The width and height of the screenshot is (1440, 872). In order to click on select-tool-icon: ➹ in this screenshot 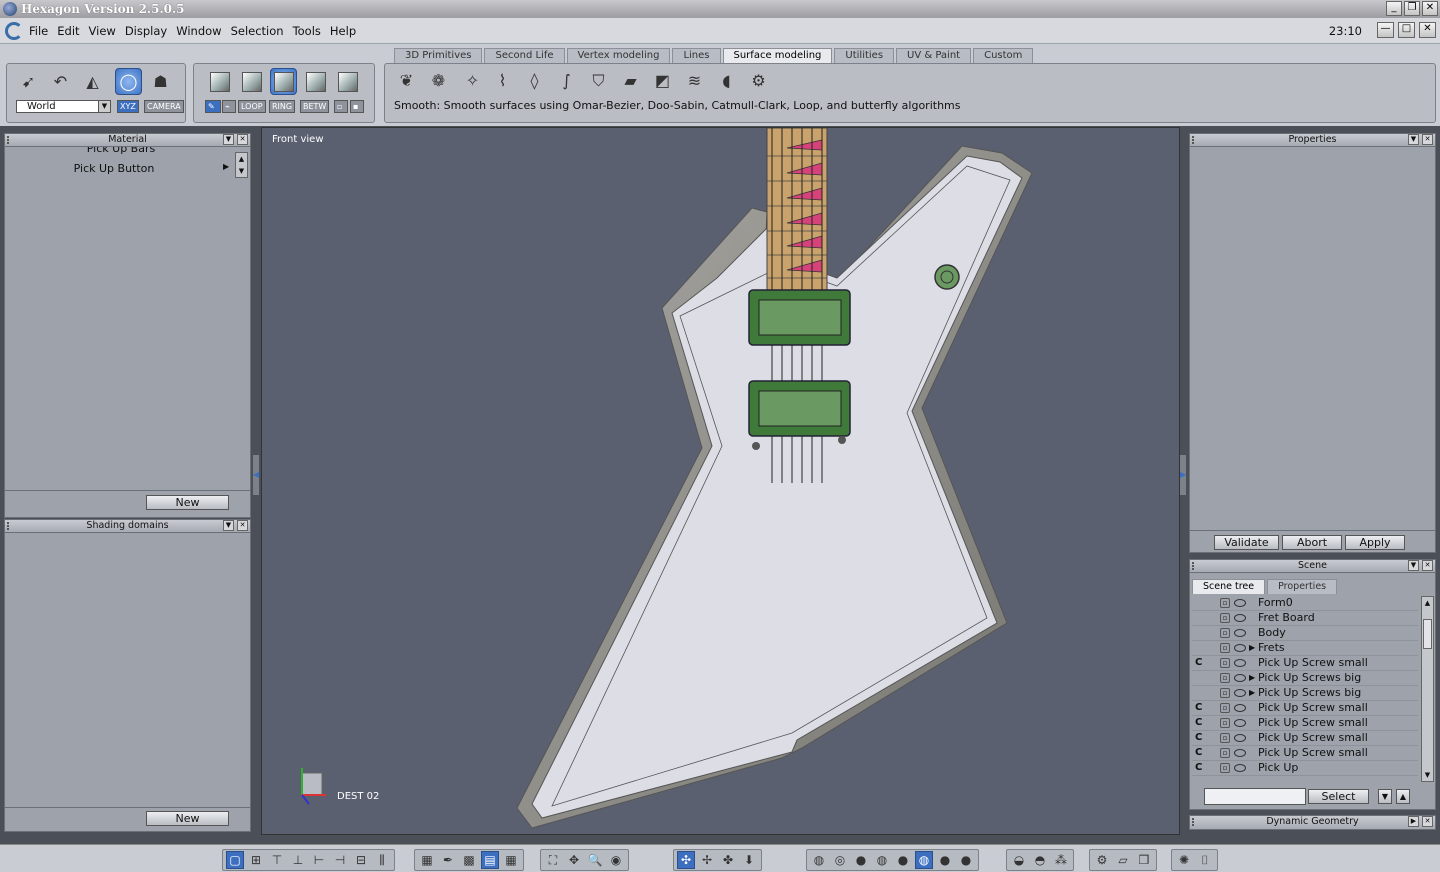, I will do `click(28, 81)`.